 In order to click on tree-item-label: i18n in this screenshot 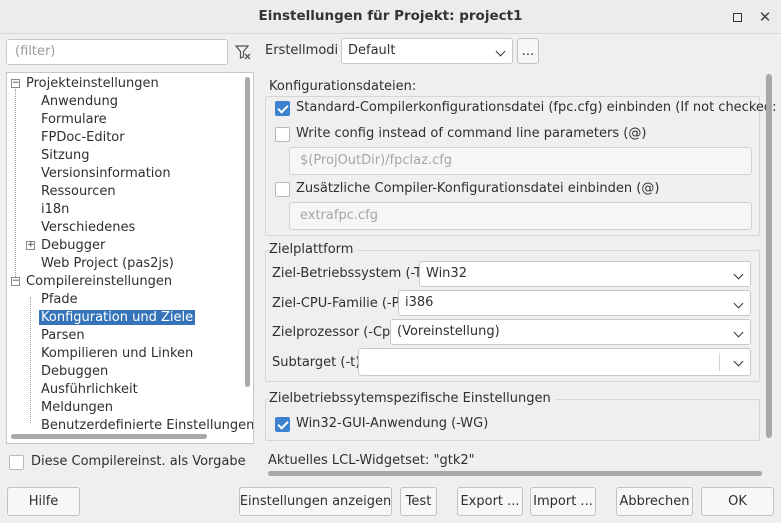, I will do `click(55, 209)`.